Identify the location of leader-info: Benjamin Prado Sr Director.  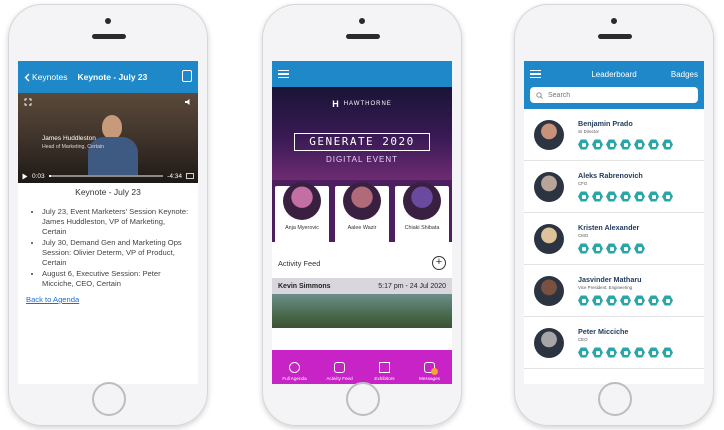
(625, 134).